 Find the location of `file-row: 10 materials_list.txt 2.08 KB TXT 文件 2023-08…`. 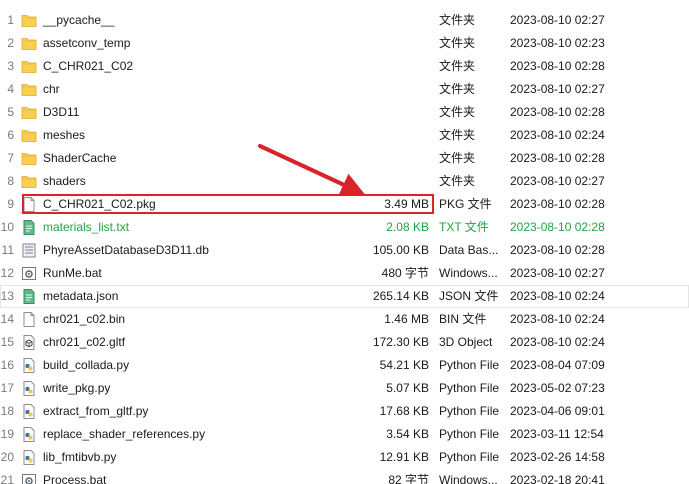

file-row: 10 materials_list.txt 2.08 KB TXT 文件 2023-08… is located at coordinates (344, 227).